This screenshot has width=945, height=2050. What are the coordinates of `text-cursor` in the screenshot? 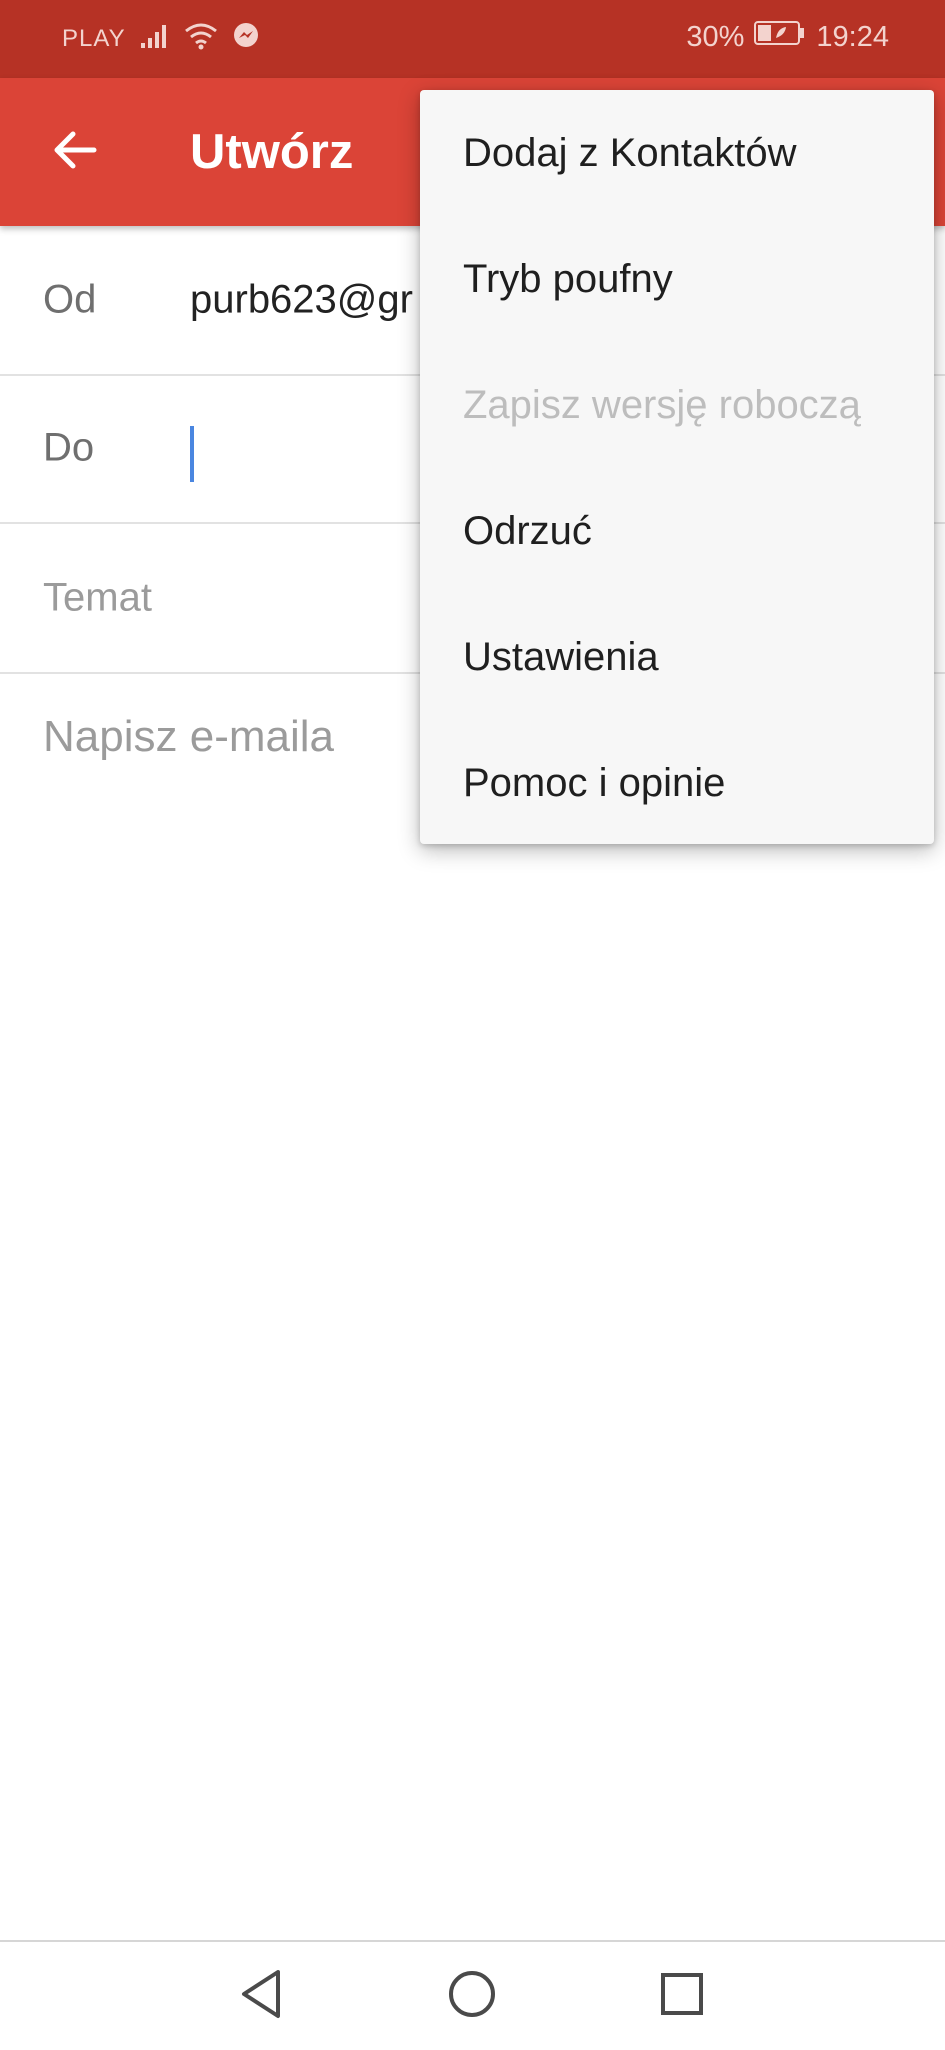 It's located at (192, 454).